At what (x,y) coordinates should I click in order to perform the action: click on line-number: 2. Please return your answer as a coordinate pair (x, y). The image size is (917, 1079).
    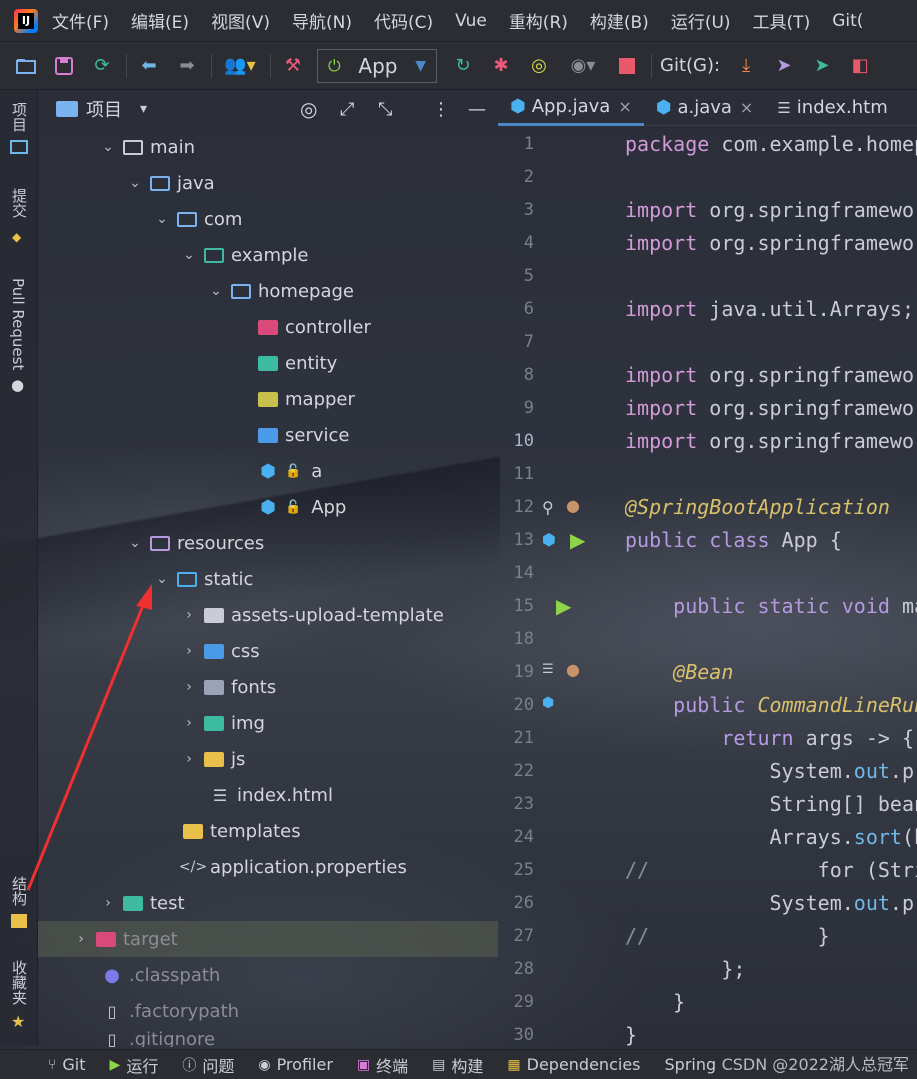
    Looking at the image, I should click on (528, 177).